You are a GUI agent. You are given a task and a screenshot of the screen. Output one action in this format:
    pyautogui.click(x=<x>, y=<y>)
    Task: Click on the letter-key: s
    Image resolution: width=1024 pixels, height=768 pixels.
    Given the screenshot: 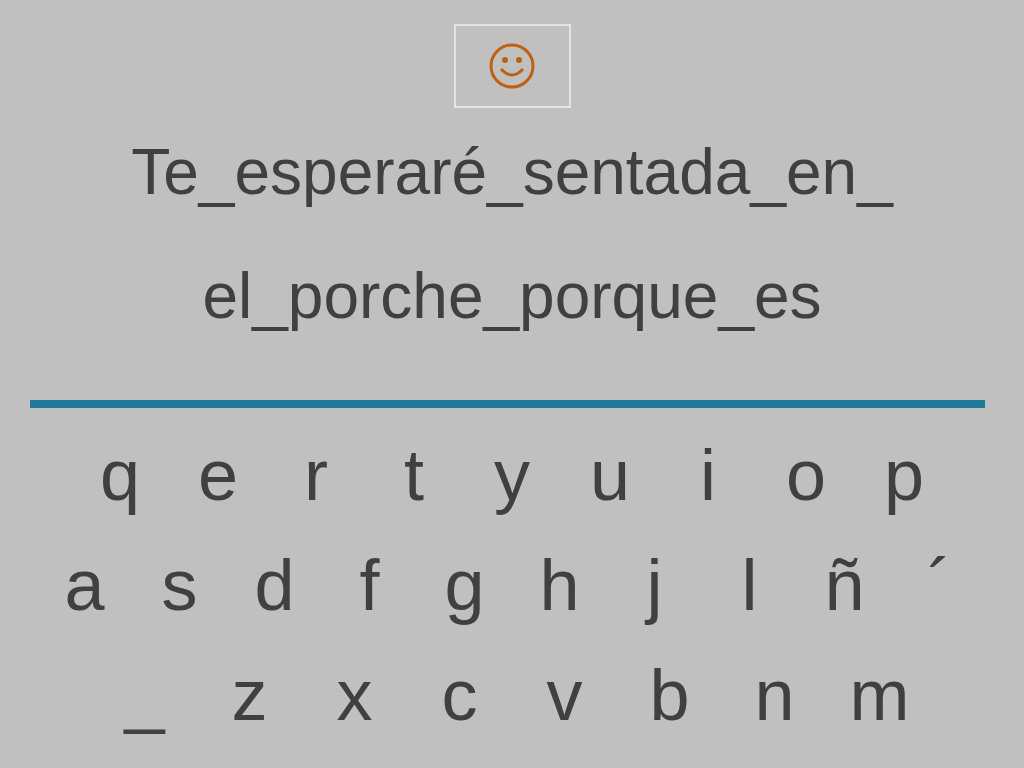 What is the action you would take?
    pyautogui.click(x=179, y=585)
    